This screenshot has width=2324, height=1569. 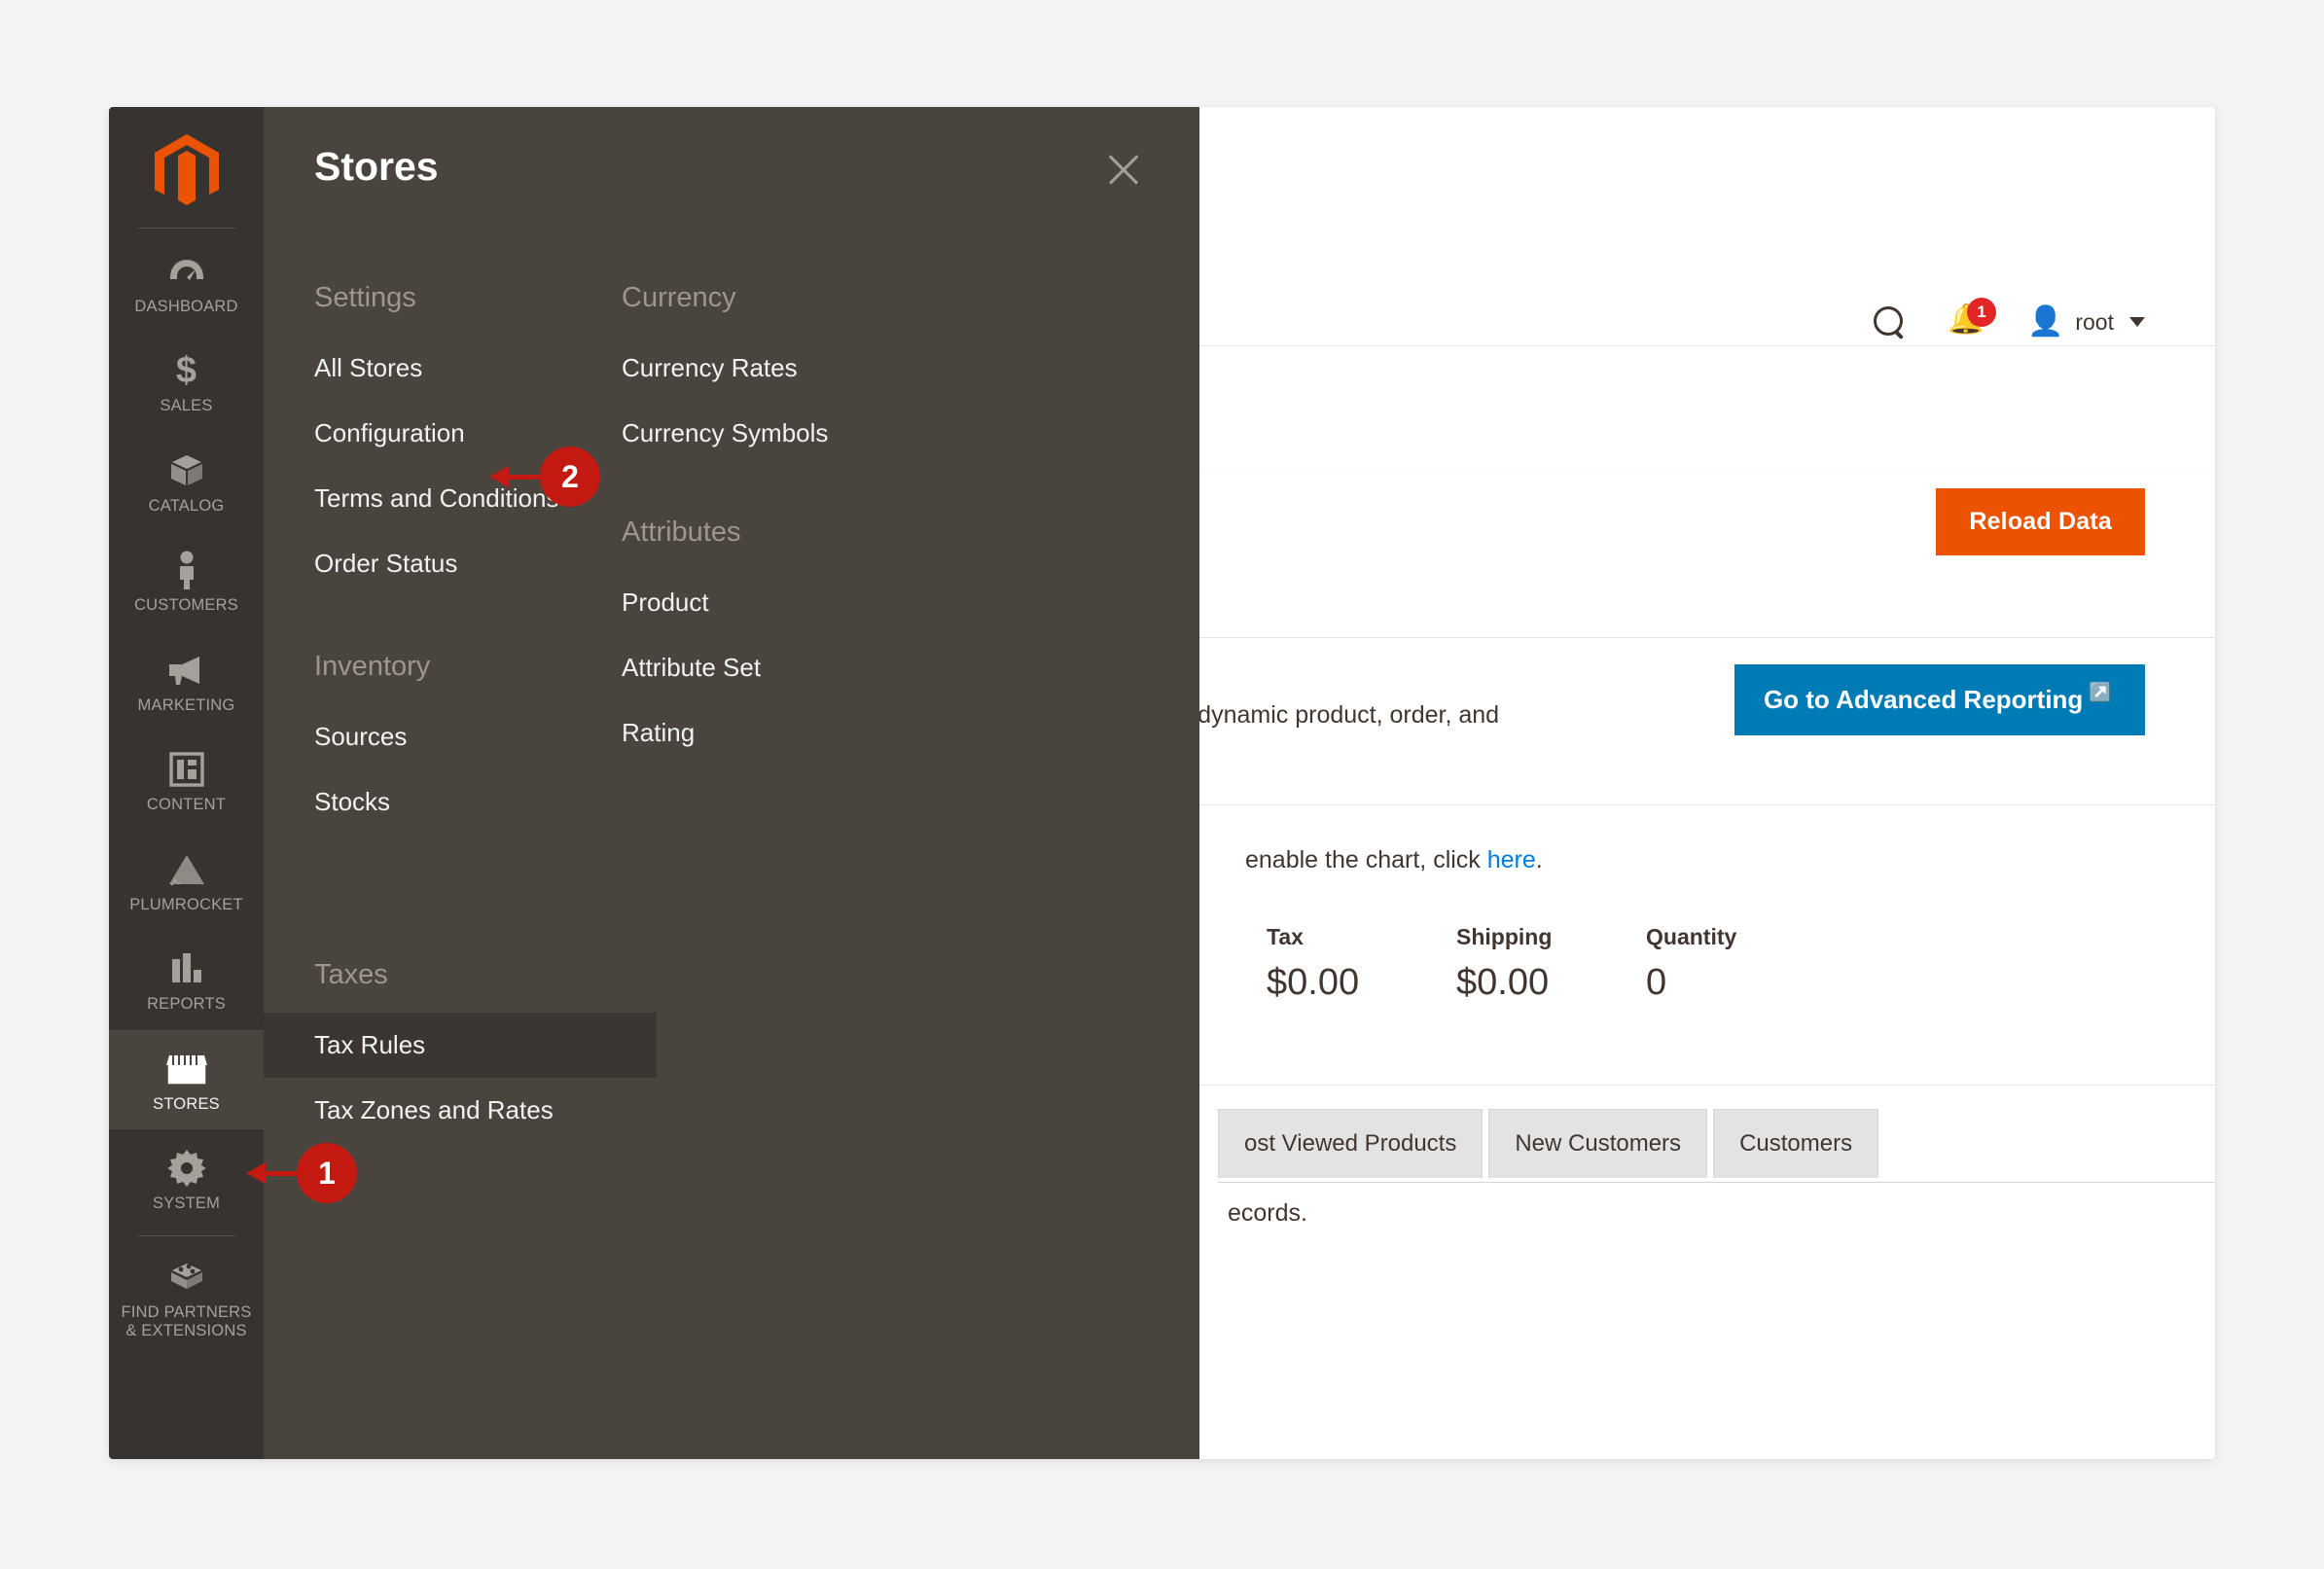 I want to click on menu-group-attributes: Attributes Product Attribute Set Rating, so click(x=831, y=641).